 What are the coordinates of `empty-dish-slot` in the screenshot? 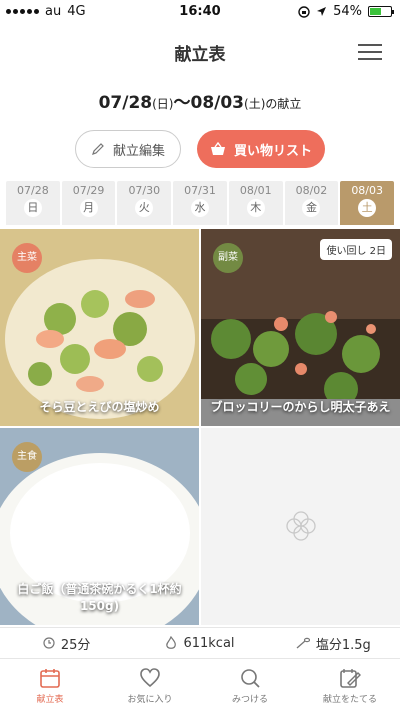 It's located at (300, 526).